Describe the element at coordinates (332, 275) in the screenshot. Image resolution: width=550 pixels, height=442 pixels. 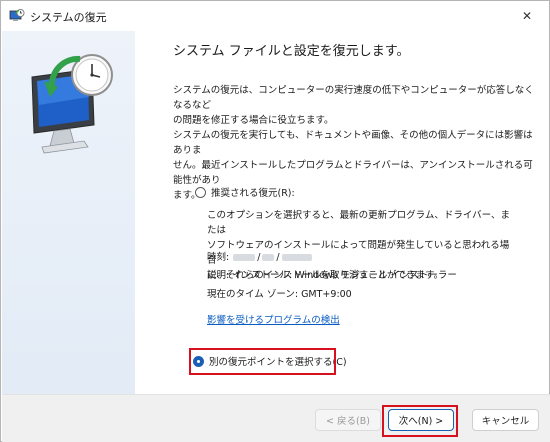
I see `restore-description-row: 説明: インストール: Windows モジュール インストーラー` at that location.